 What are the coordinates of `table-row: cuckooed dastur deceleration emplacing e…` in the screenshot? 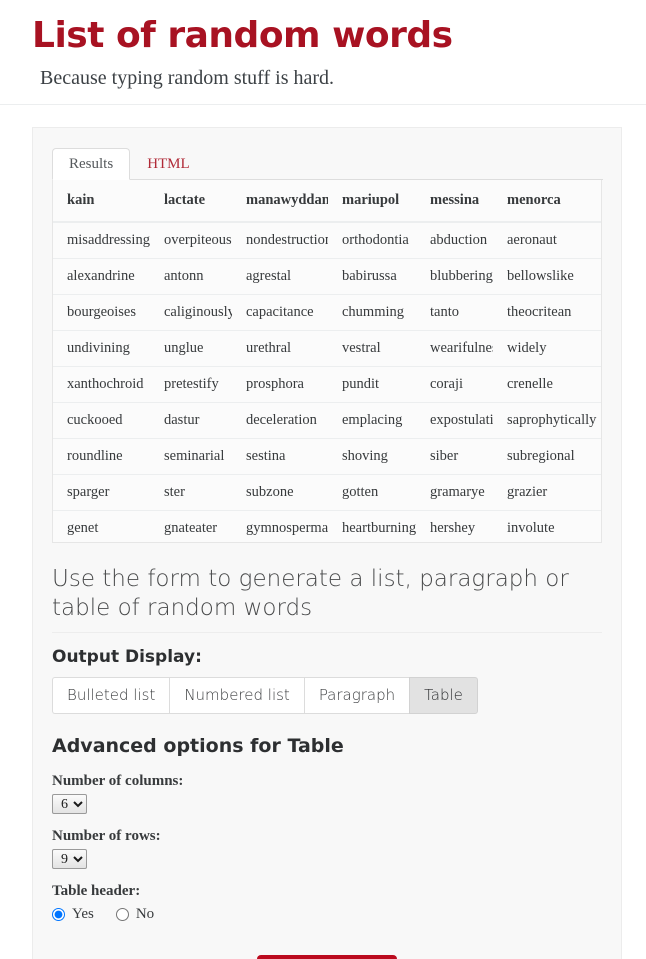 It's located at (327, 420).